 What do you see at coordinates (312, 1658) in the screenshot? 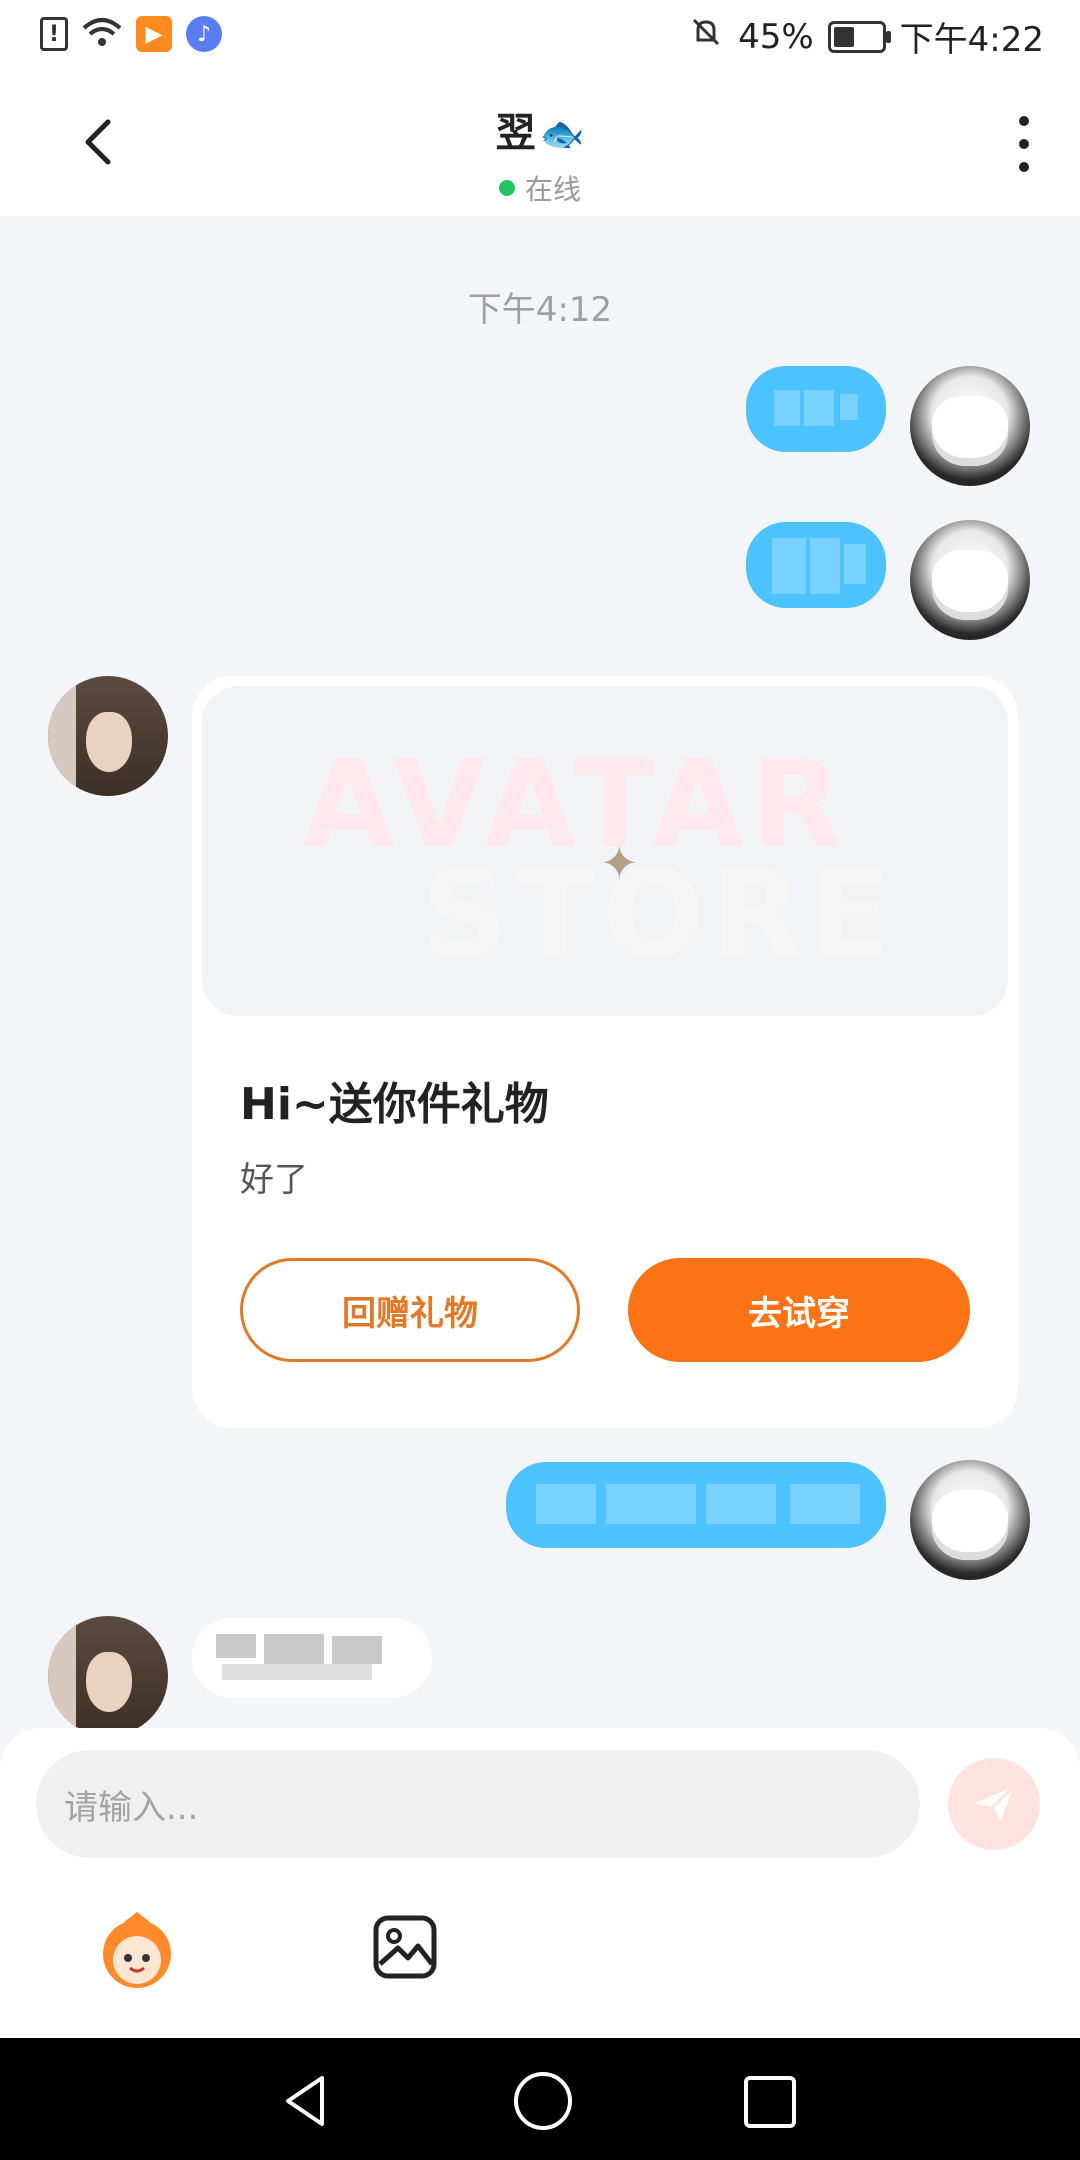
I see `incoming-message-bubble` at bounding box center [312, 1658].